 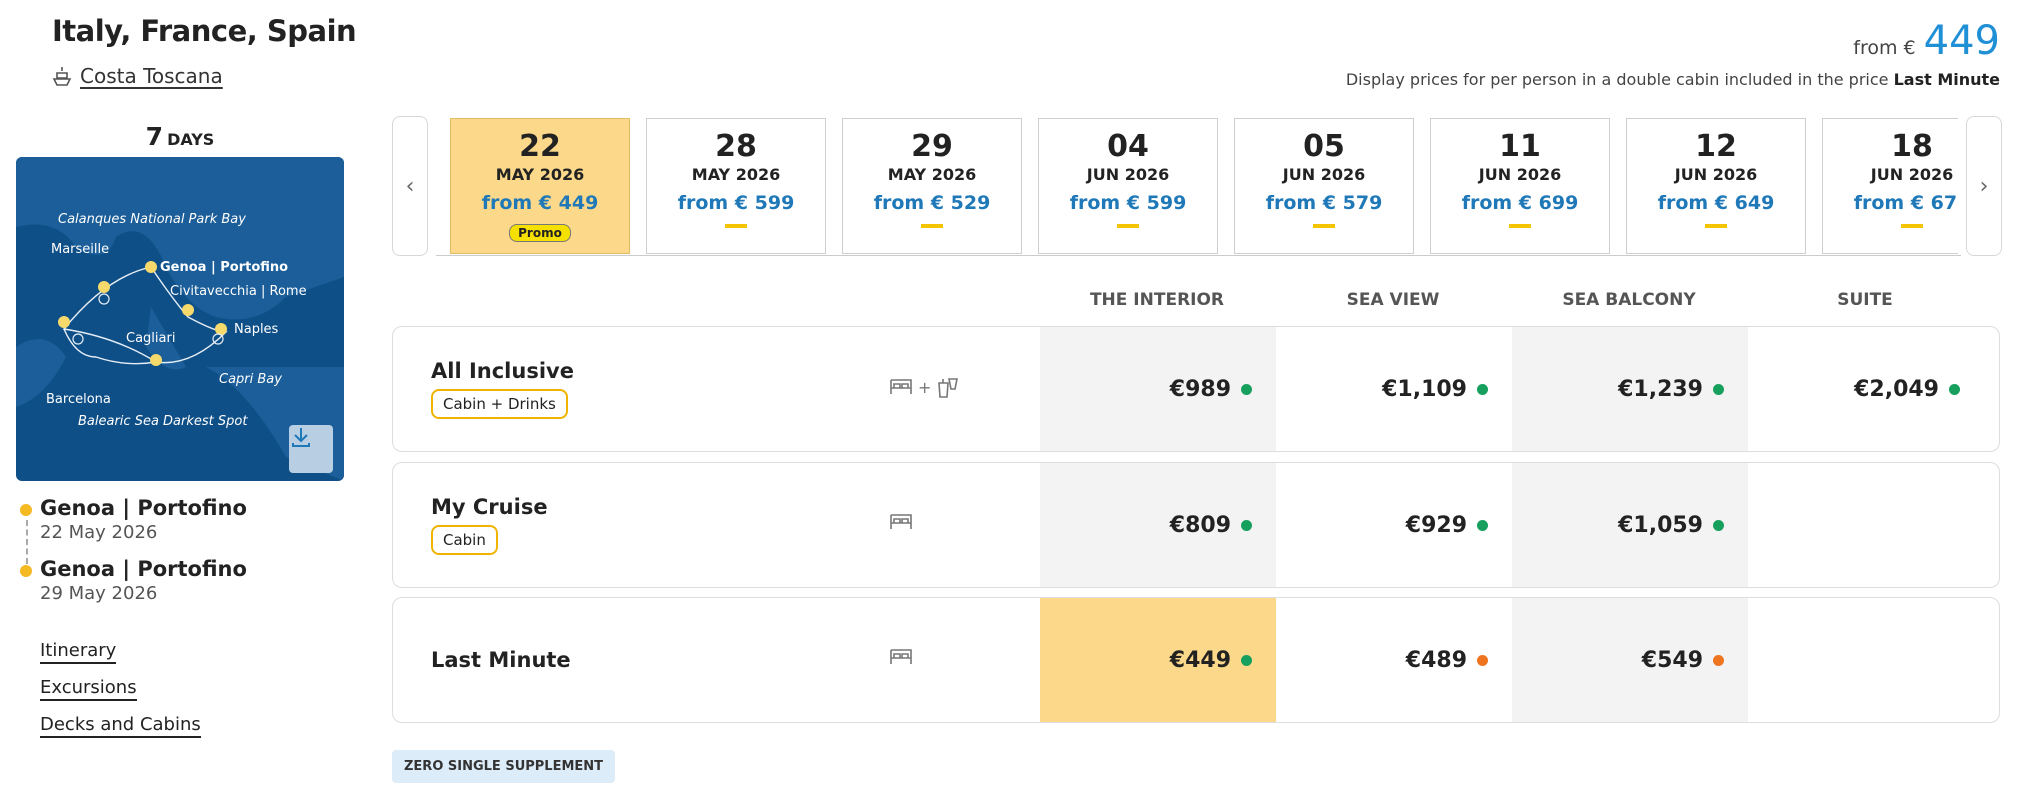 I want to click on price-cell: €549, so click(x=1630, y=660).